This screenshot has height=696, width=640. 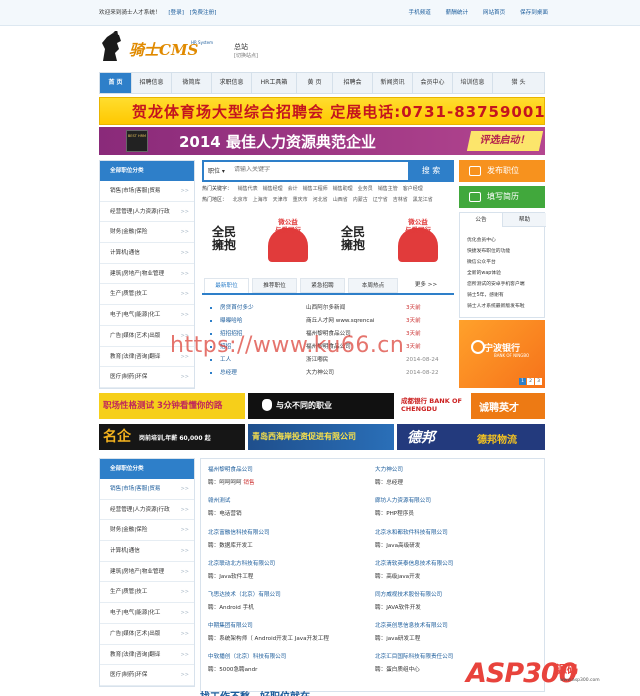 What do you see at coordinates (471, 406) in the screenshot?
I see `ad-chengdu-bank: 成都银行 BANK OF CHENGDU 诚聘英才` at bounding box center [471, 406].